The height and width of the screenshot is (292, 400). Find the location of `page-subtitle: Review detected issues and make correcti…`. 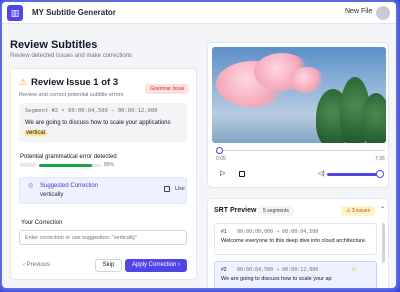

page-subtitle: Review detected issues and make correcti… is located at coordinates (71, 56).